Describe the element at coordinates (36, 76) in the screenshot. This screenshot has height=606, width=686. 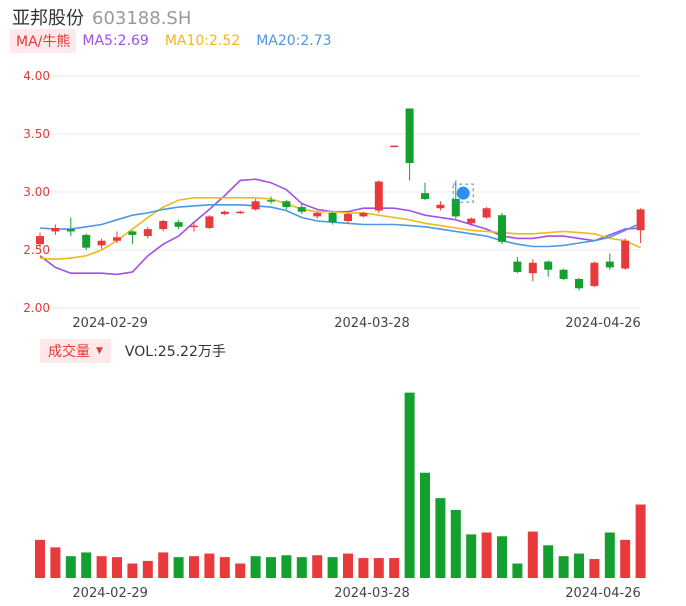
I see `y-tick-label: 4.00` at that location.